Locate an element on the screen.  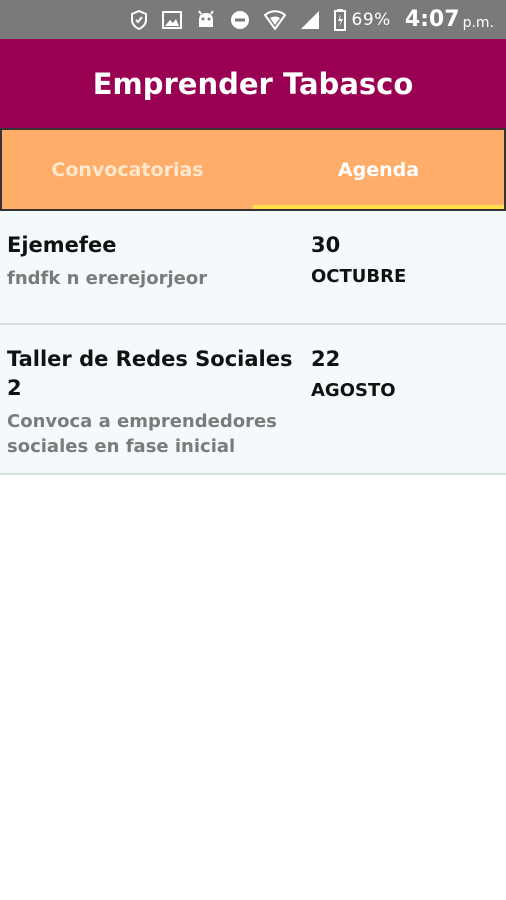
app-title: Emprender Tabasco is located at coordinates (253, 83).